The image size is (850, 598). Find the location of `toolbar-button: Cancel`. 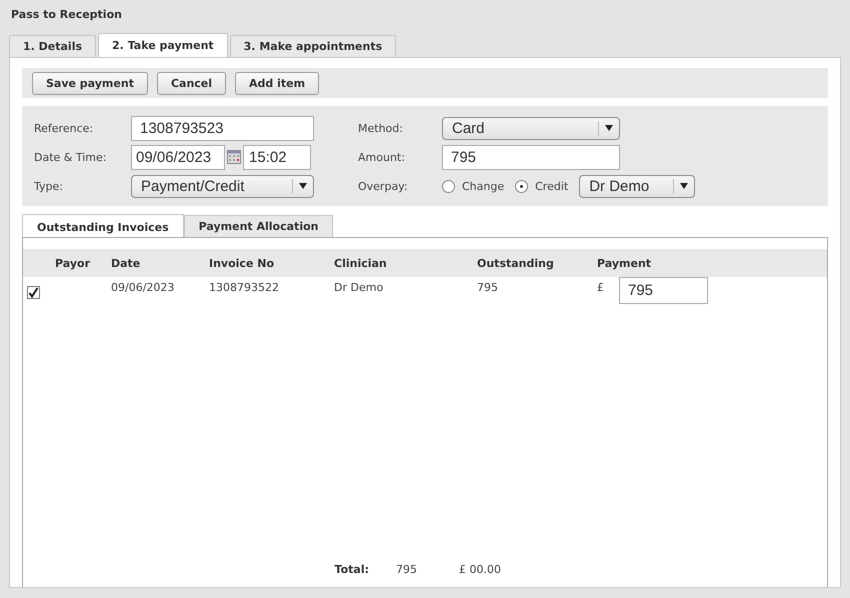

toolbar-button: Cancel is located at coordinates (191, 83).